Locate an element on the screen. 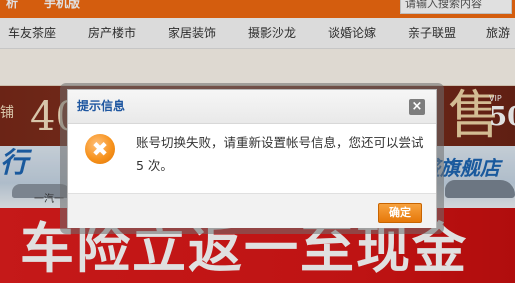 The width and height of the screenshot is (515, 283). dialog-titlebar: 提示信息 × is located at coordinates (252, 107).